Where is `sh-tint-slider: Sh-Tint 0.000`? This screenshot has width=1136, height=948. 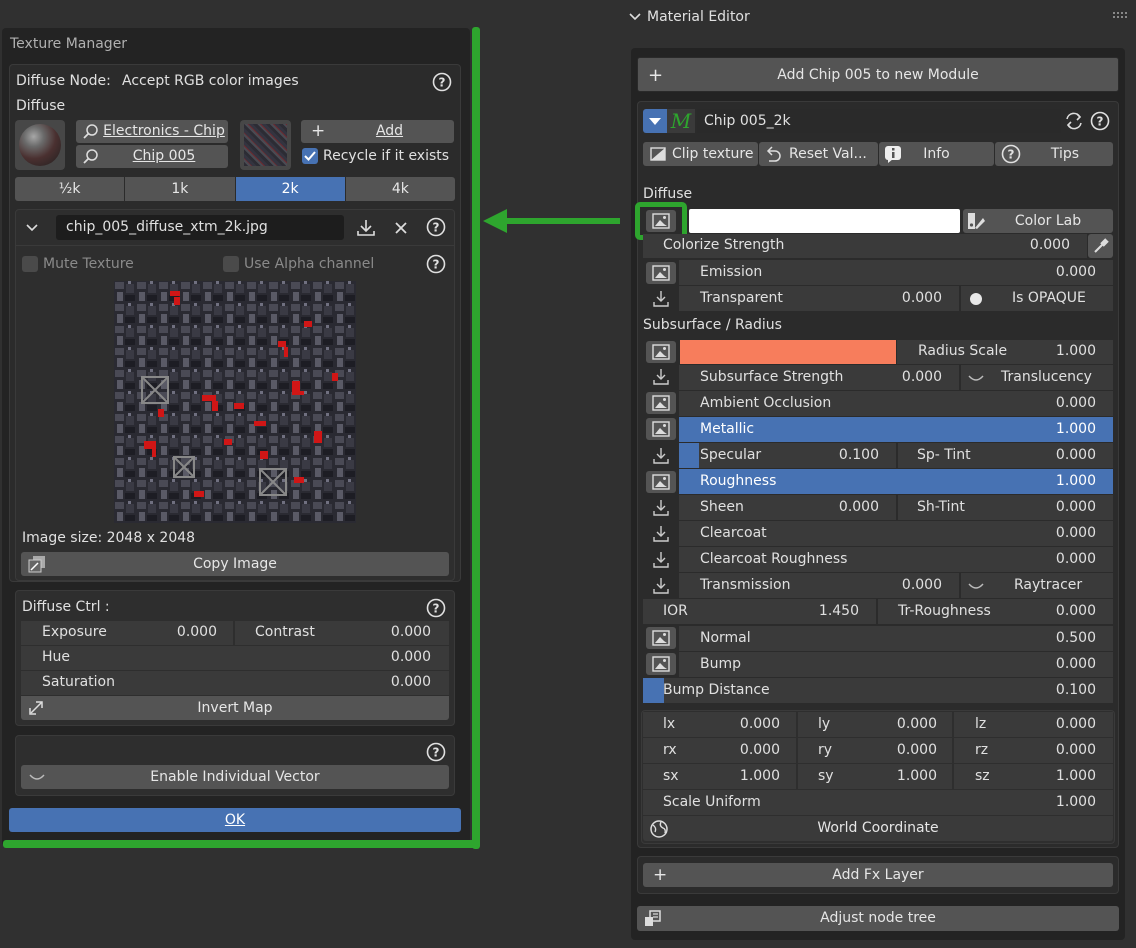 sh-tint-slider: Sh-Tint 0.000 is located at coordinates (1005, 507).